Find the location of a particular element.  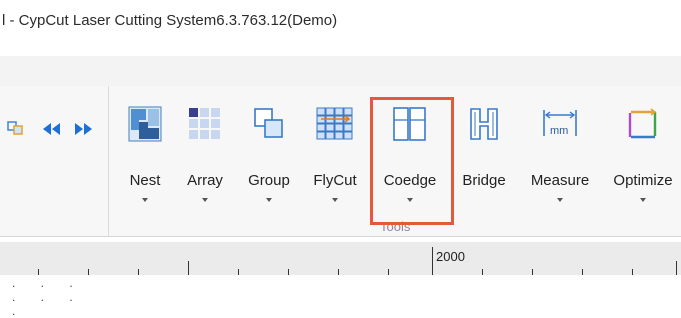

measure-label: Measure is located at coordinates (560, 180).